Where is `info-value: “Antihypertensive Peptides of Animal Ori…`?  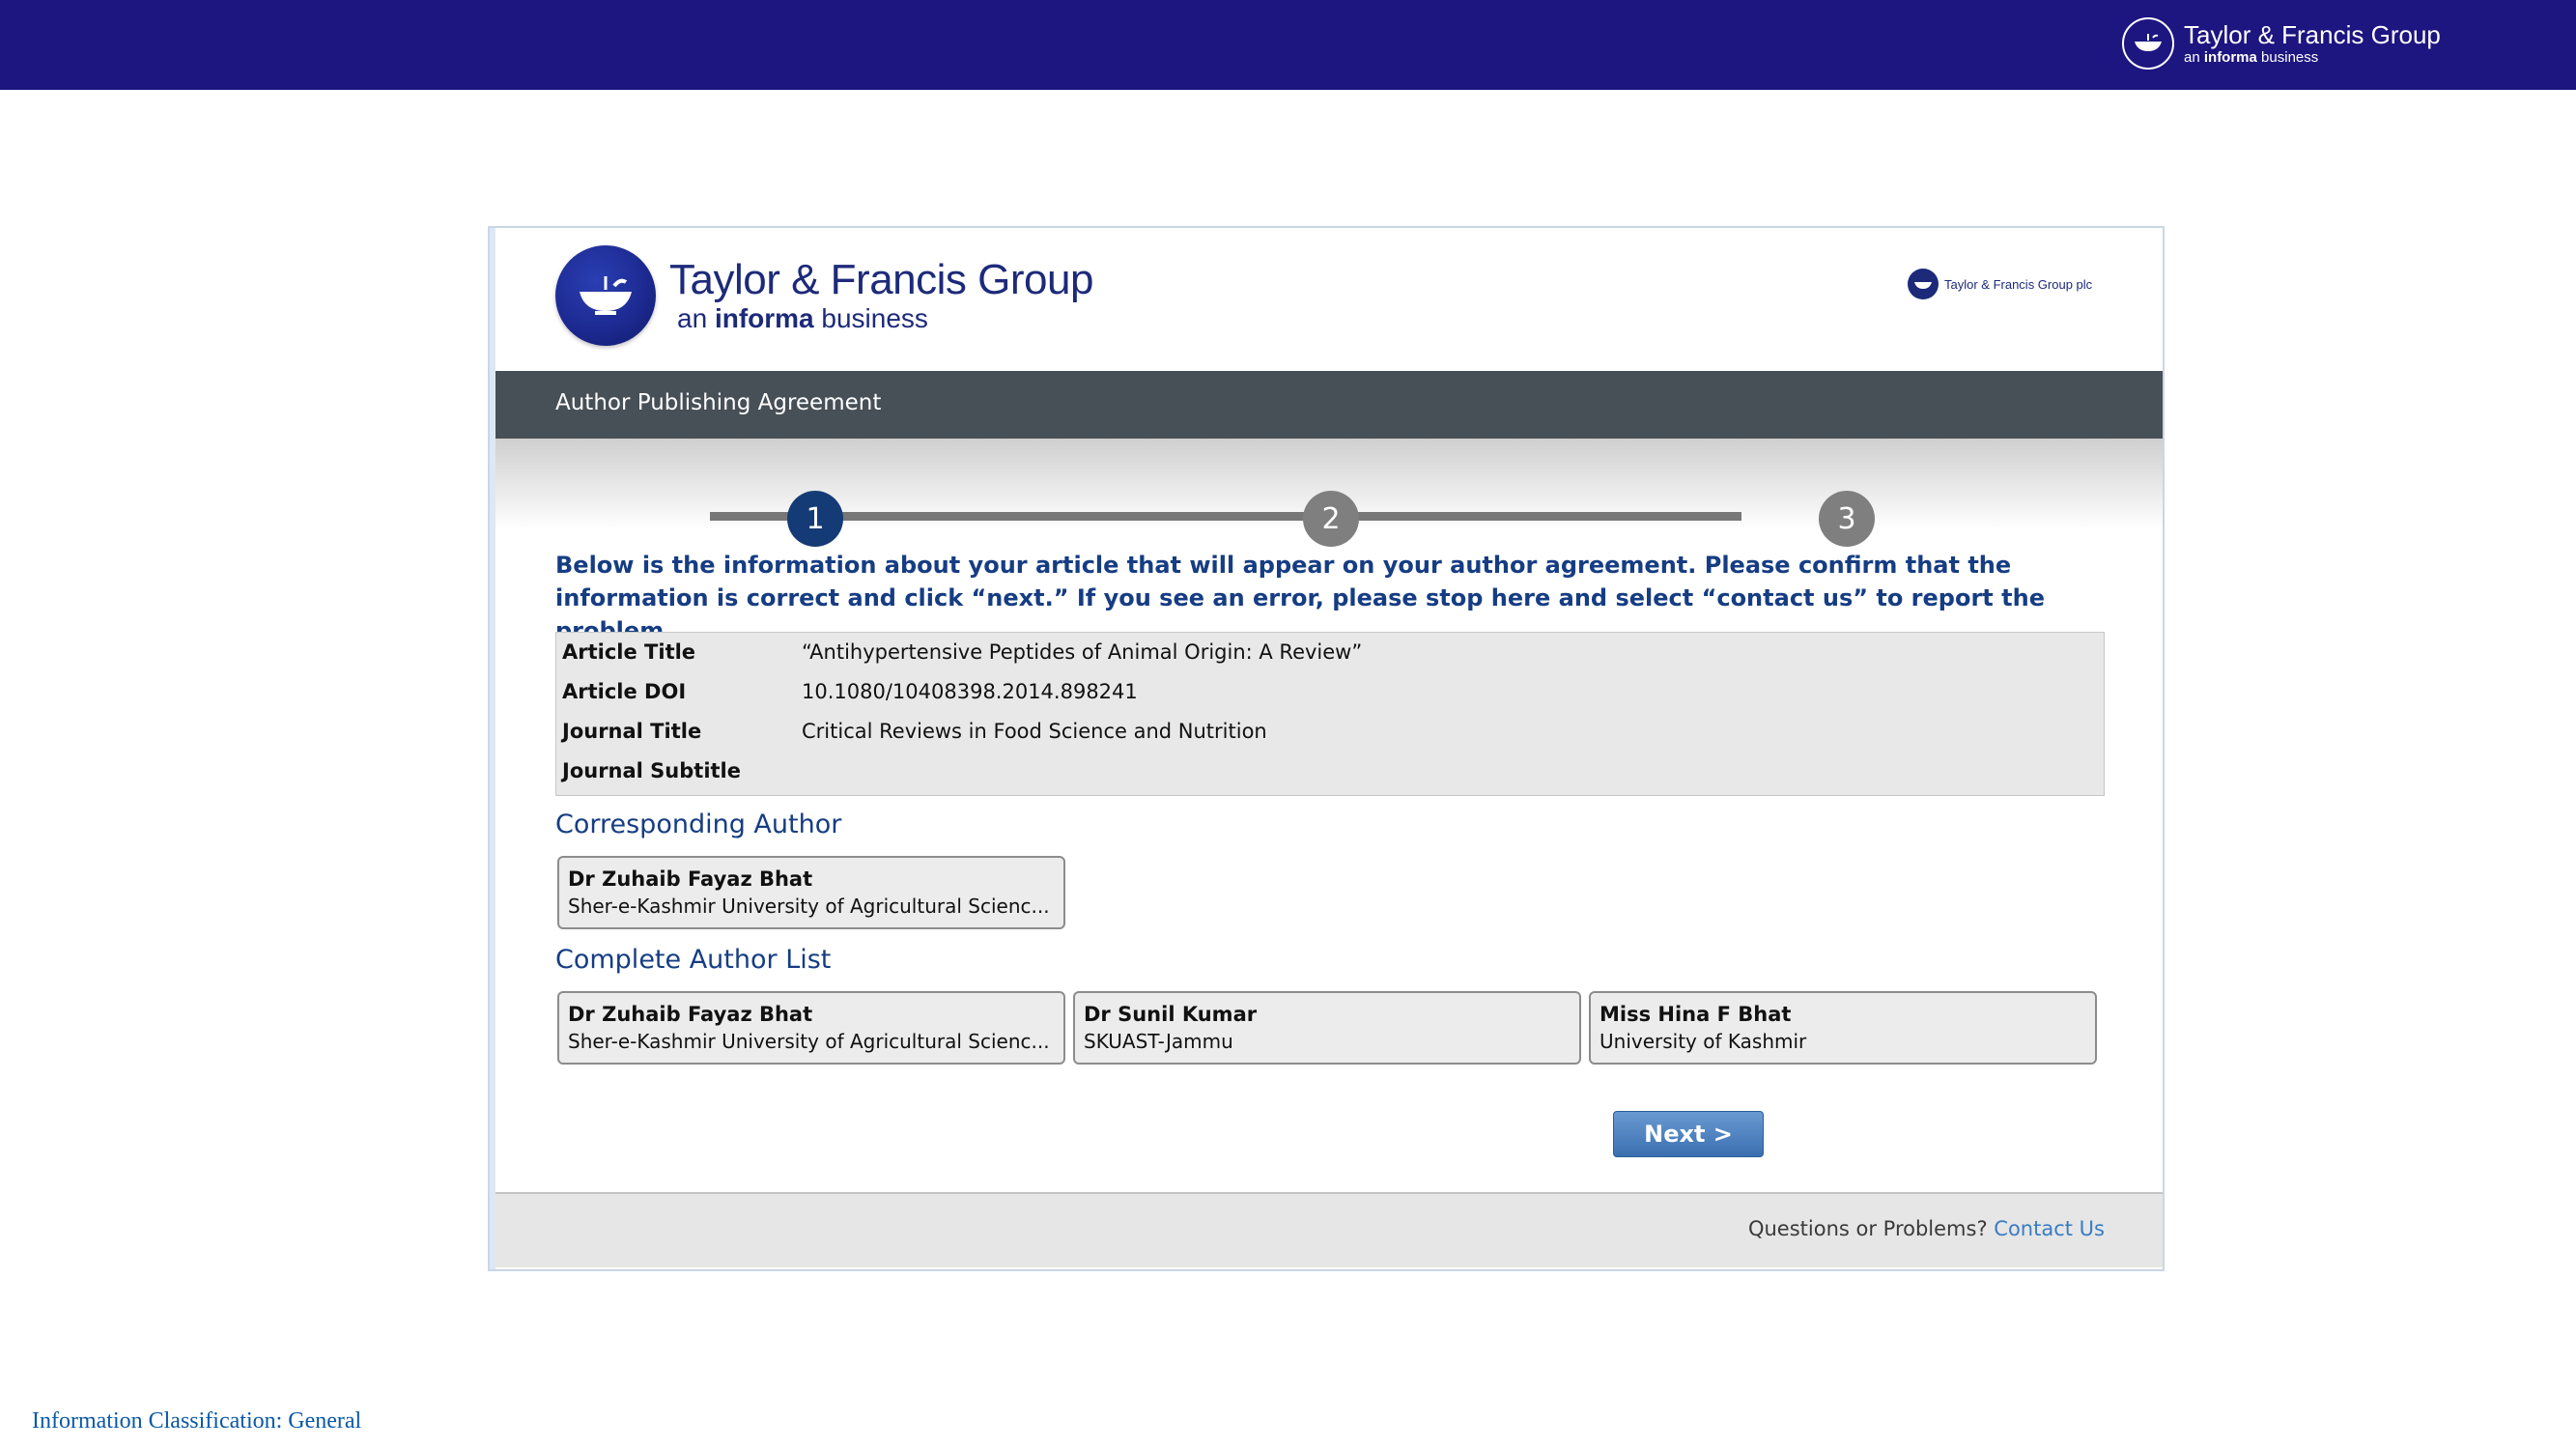 info-value: “Antihypertensive Peptides of Animal Ori… is located at coordinates (1082, 652).